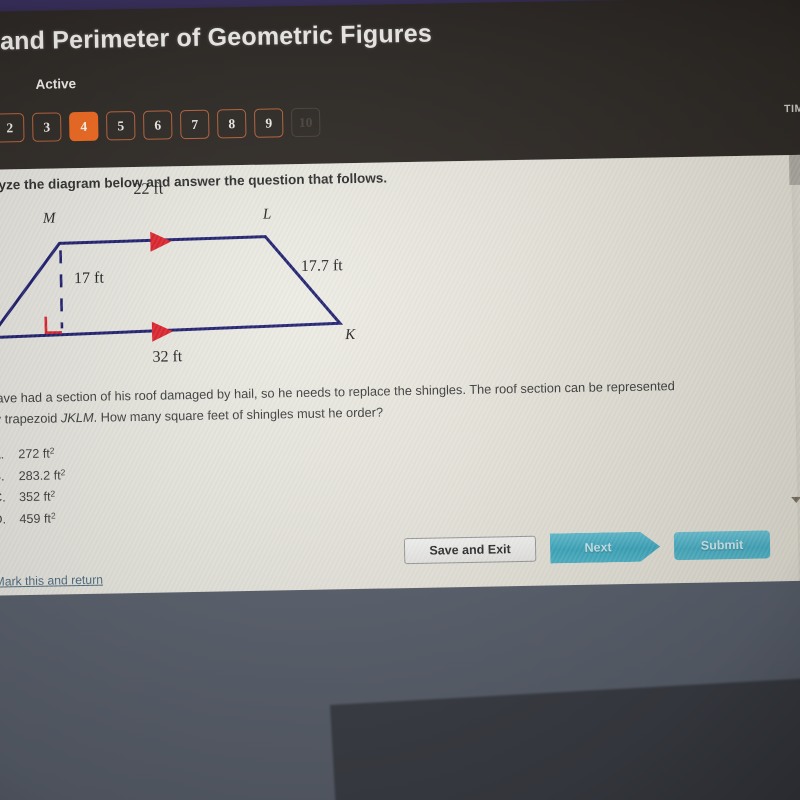  I want to click on question-line-2-pre: by trapezoid, so click(29, 418).